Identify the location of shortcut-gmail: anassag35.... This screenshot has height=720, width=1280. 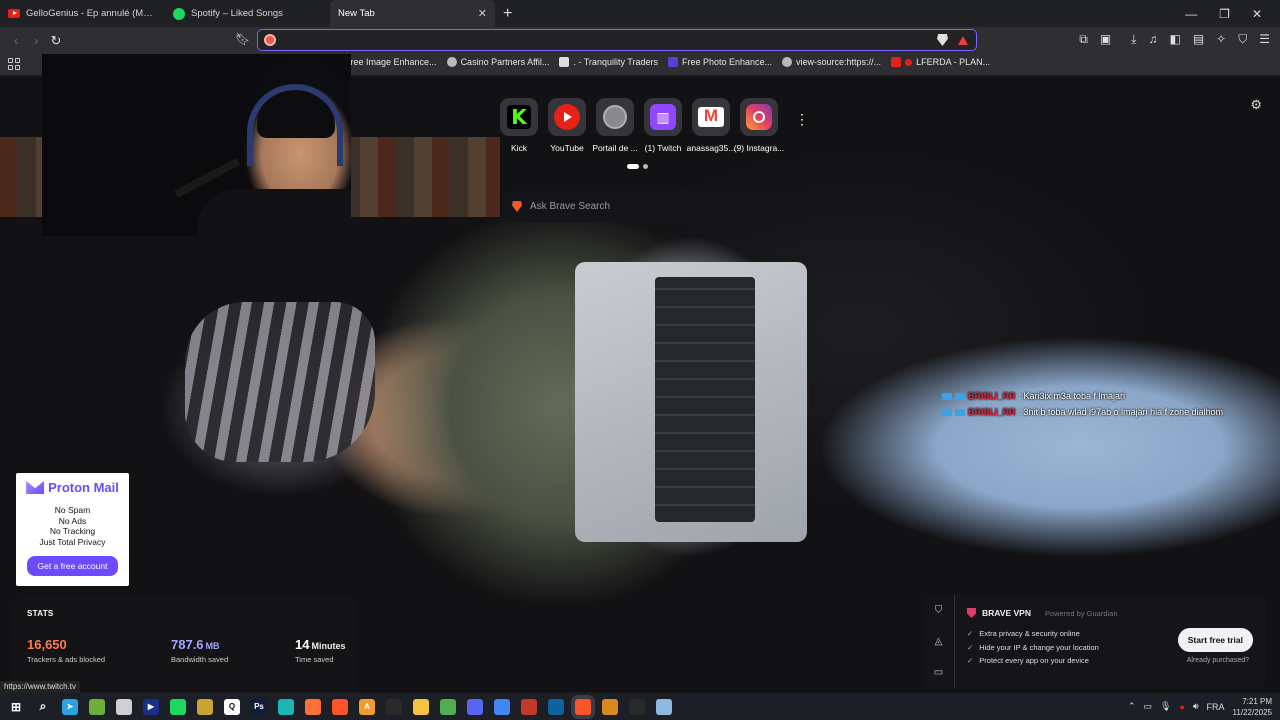
(711, 125).